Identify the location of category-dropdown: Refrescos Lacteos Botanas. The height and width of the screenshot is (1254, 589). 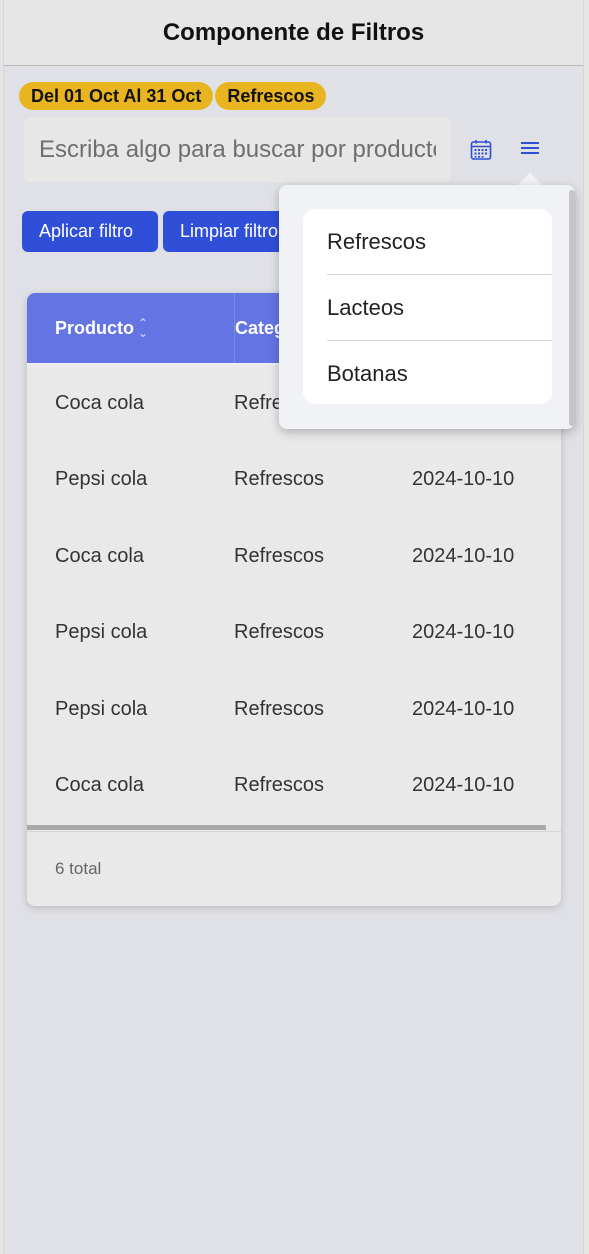
(427, 307).